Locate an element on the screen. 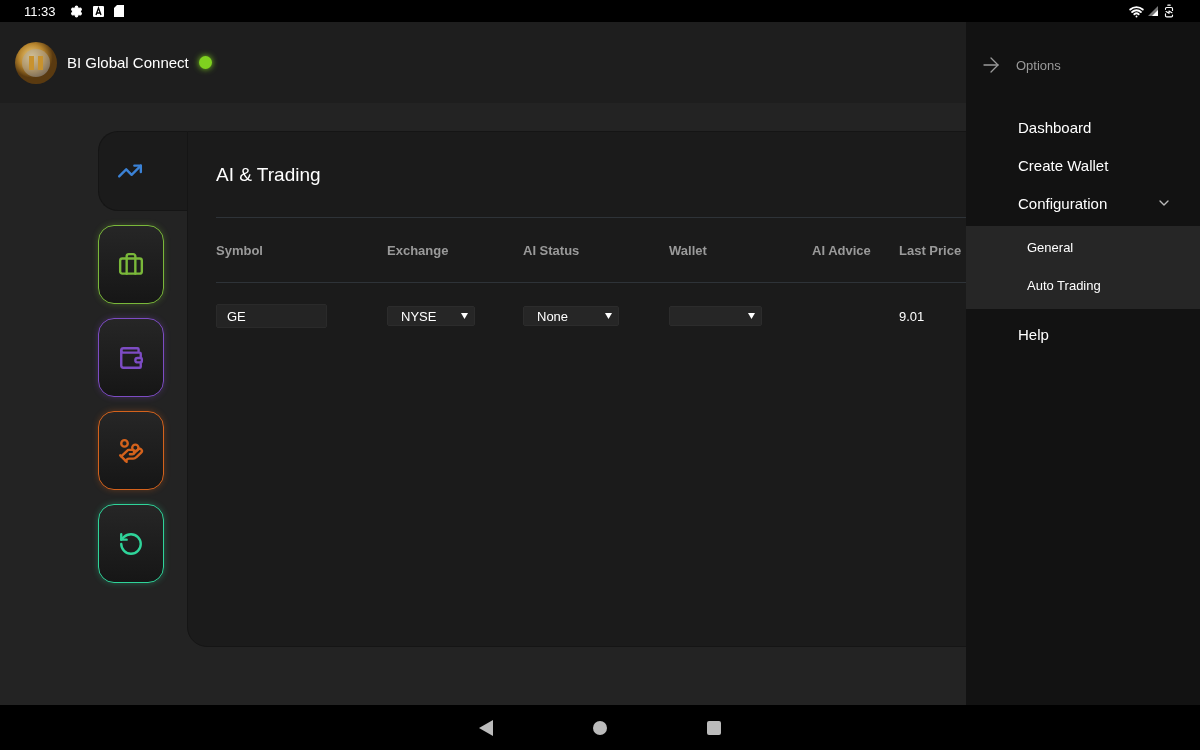 This screenshot has width=1200, height=750. logo-coin-icon is located at coordinates (36, 62).